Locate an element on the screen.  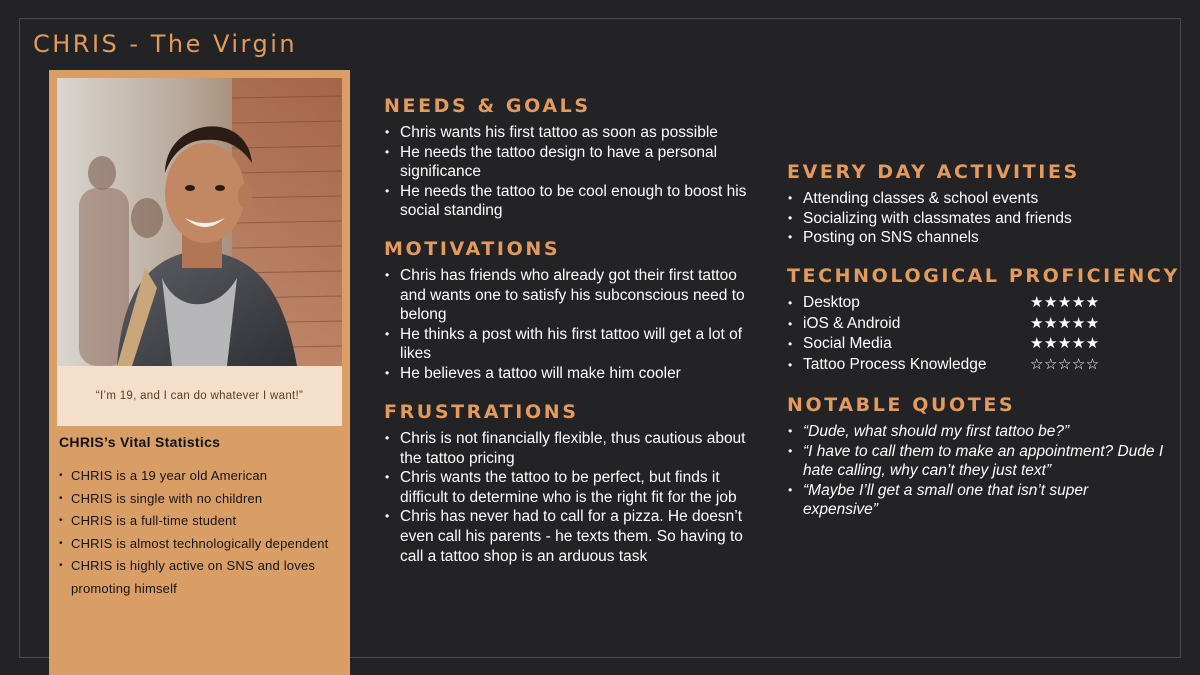
section-heading: NEEDS & GOALS is located at coordinates (487, 106).